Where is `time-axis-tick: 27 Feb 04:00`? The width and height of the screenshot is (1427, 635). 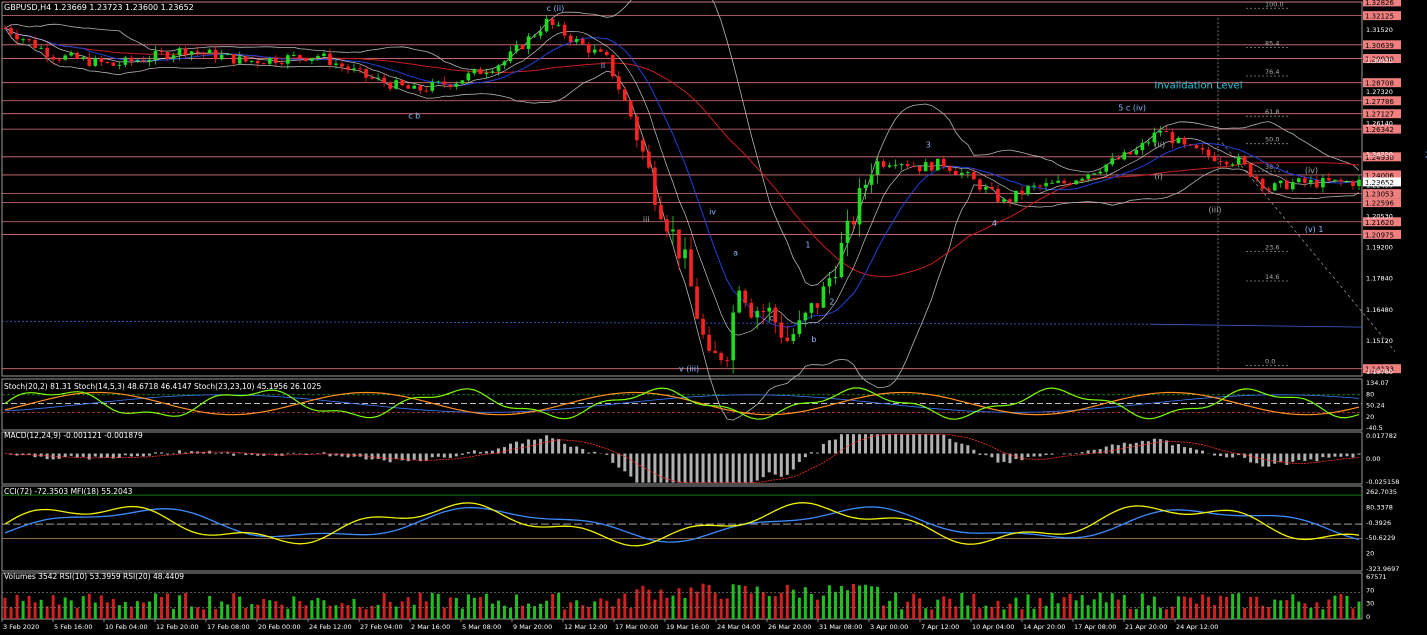
time-axis-tick: 27 Feb 04:00 is located at coordinates (381, 627).